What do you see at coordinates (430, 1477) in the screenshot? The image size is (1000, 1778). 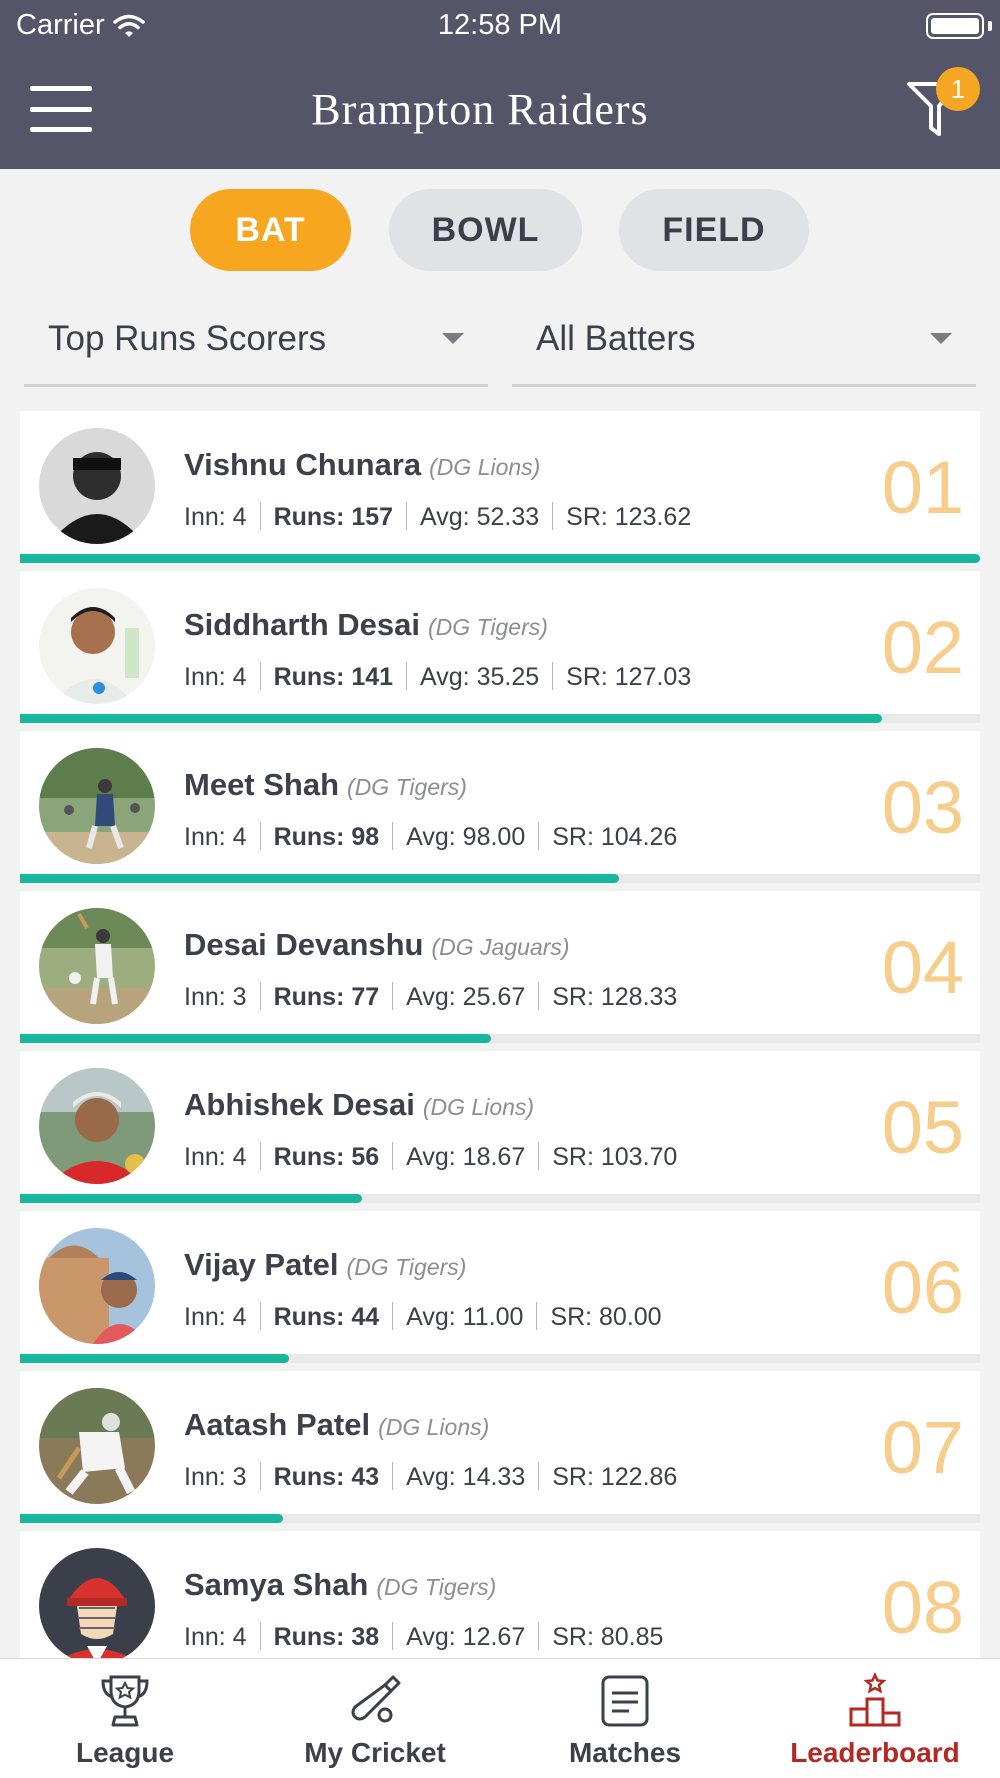 I see `player-stats: Inn: 3 Runs: 43 Avg: 14.33 SR: 122.86` at bounding box center [430, 1477].